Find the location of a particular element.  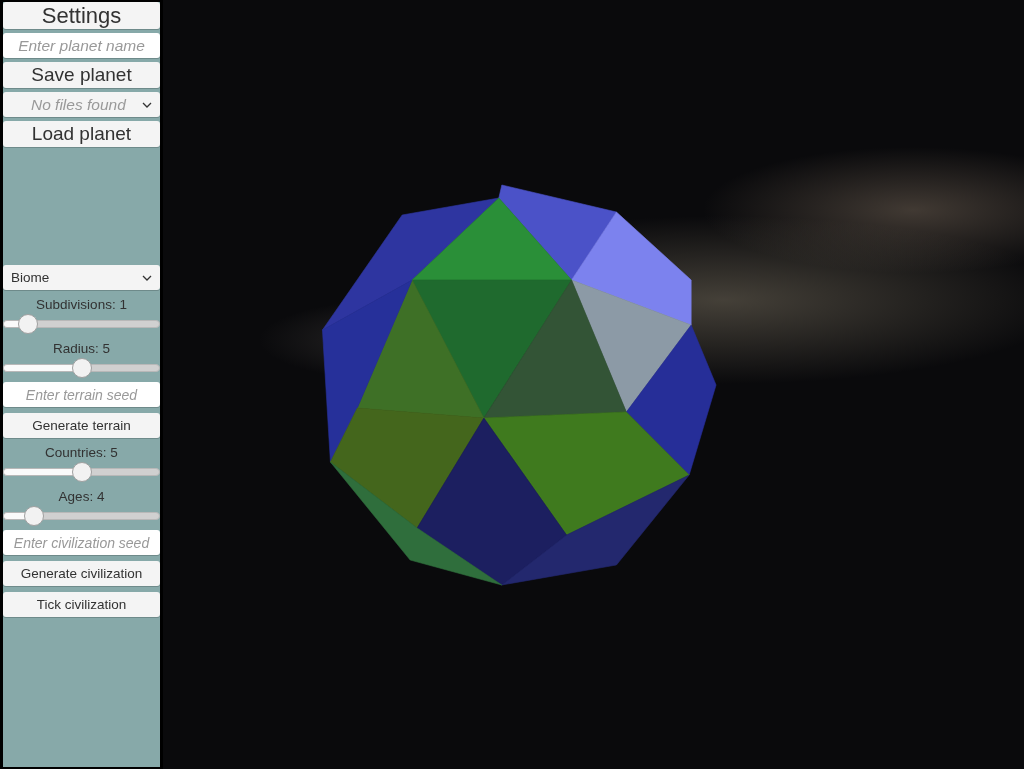

text-field: Enter civilization seed is located at coordinates (81, 542).